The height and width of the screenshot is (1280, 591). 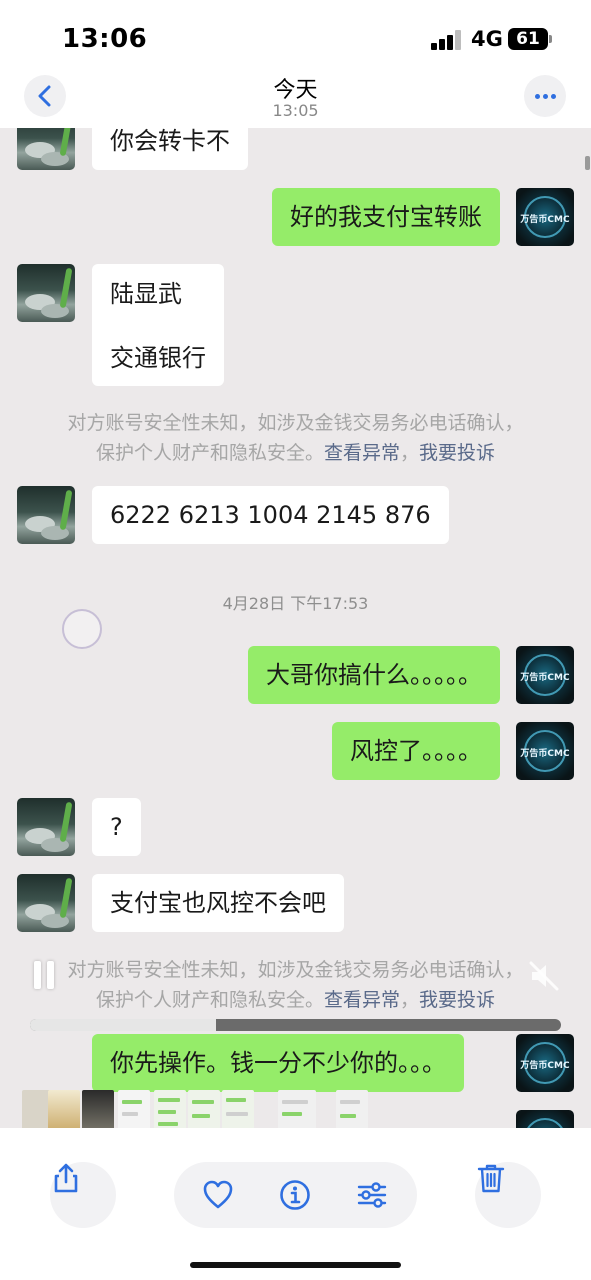 What do you see at coordinates (416, 751) in the screenshot?
I see `message-bubble: 风控了。。。。` at bounding box center [416, 751].